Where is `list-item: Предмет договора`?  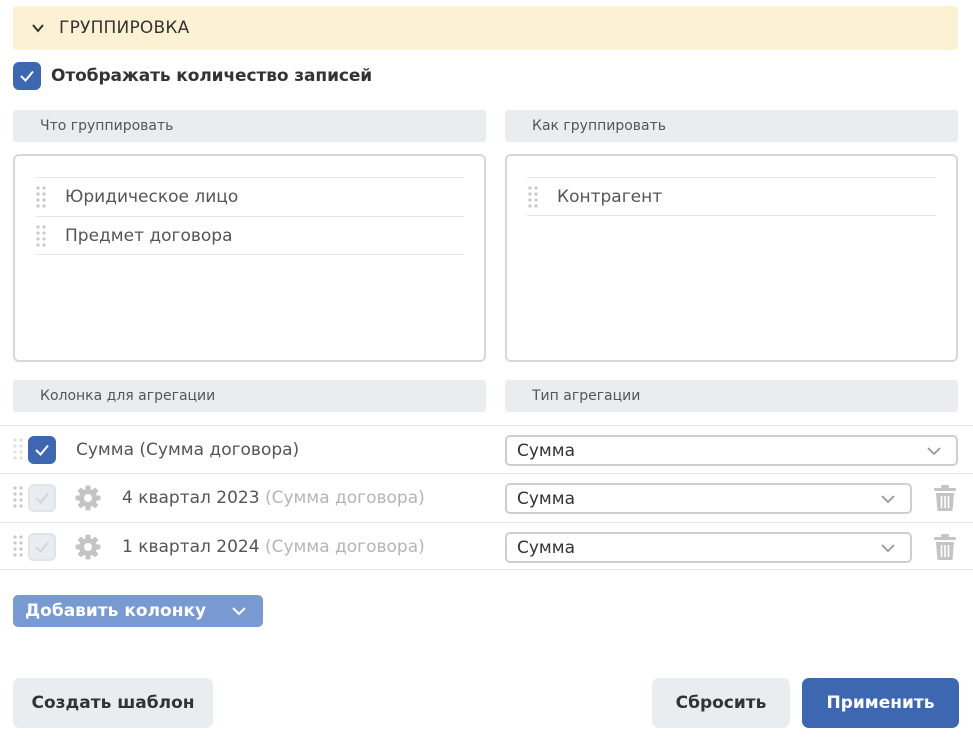 list-item: Предмет договора is located at coordinates (249, 235).